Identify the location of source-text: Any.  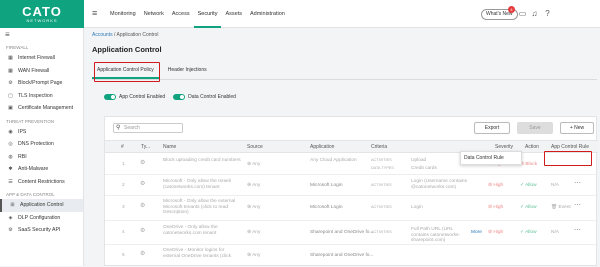
(256, 185).